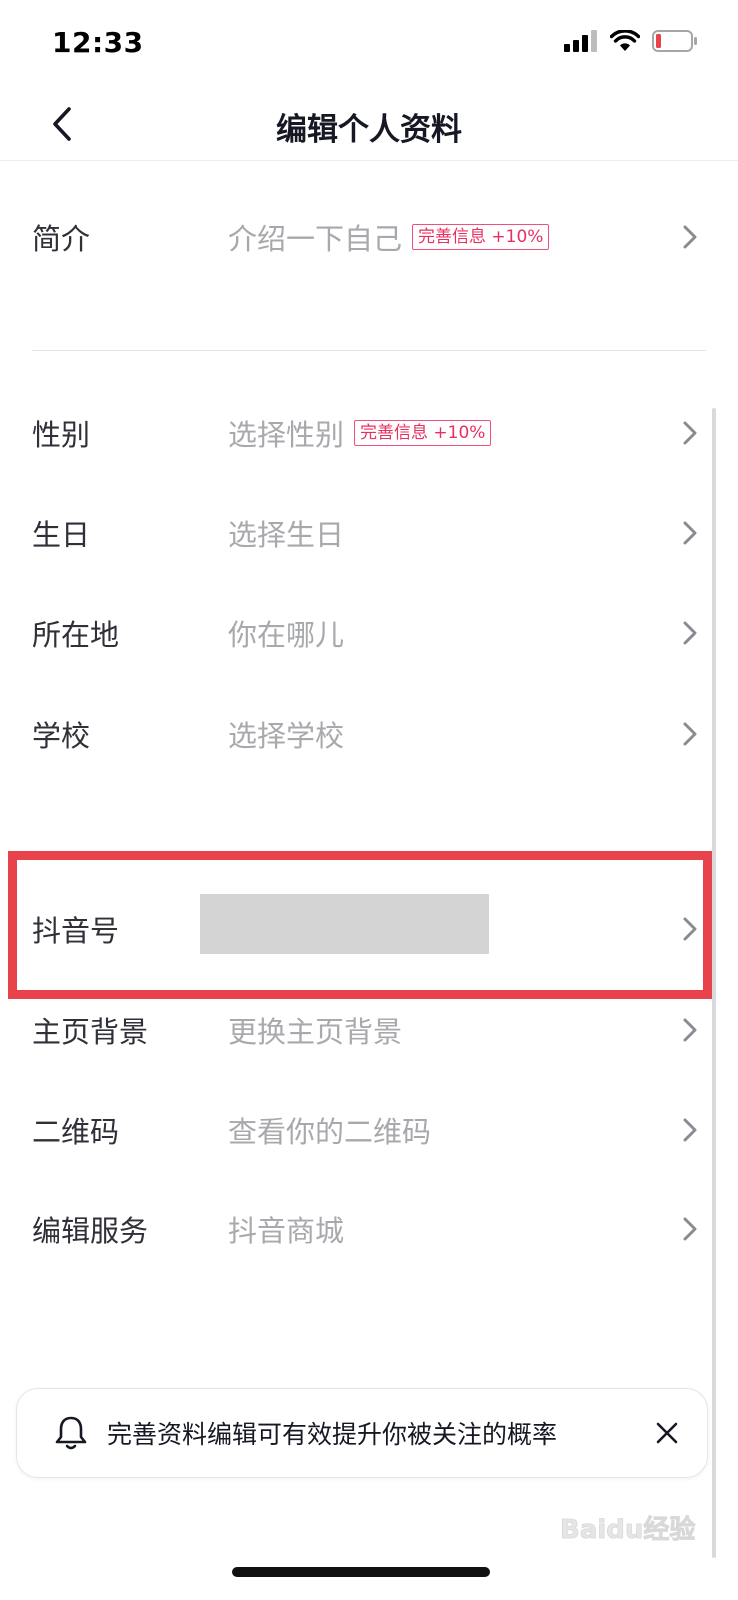 Image resolution: width=738 pixels, height=1600 pixels. I want to click on scrollbar, so click(714, 983).